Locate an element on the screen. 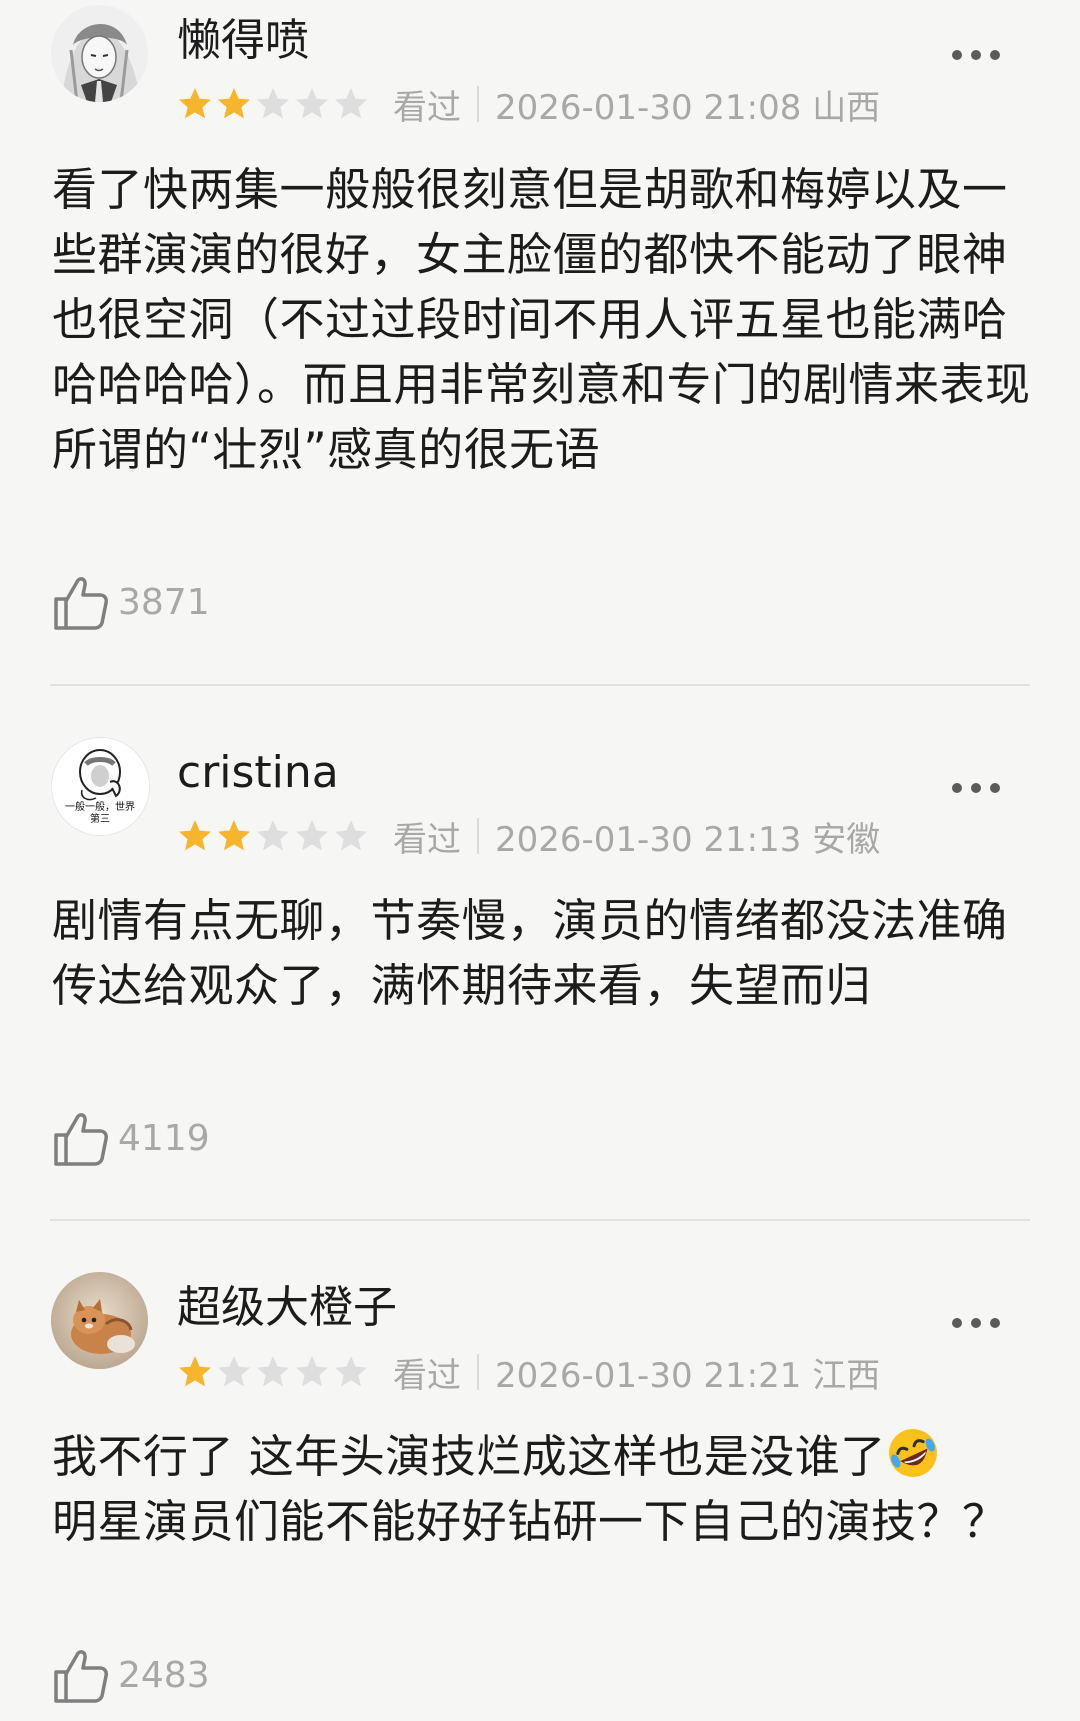  comment-text: 剧情有点无聊，节奏慢，演员的情绪都没法准确传达给观众了，满怀期待来看，失望而归 is located at coordinates (530, 953).